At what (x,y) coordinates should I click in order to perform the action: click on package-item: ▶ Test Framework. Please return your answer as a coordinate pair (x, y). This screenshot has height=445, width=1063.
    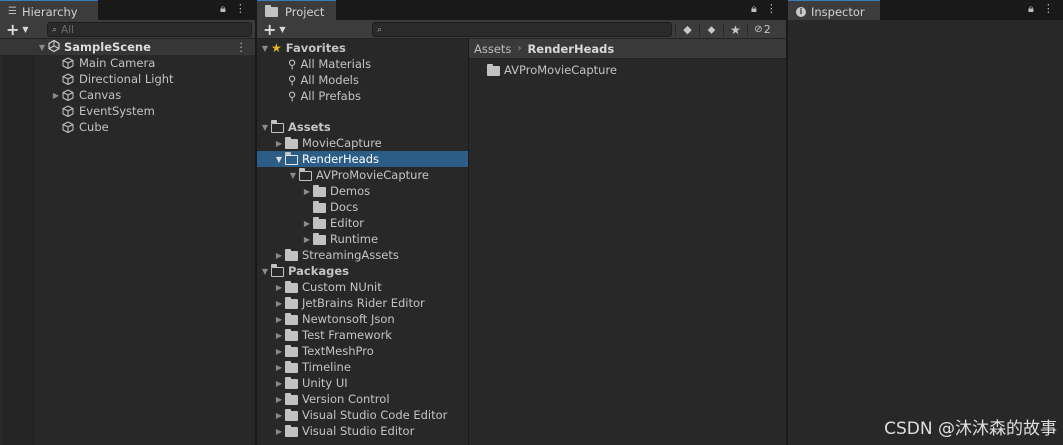
    Looking at the image, I should click on (332, 335).